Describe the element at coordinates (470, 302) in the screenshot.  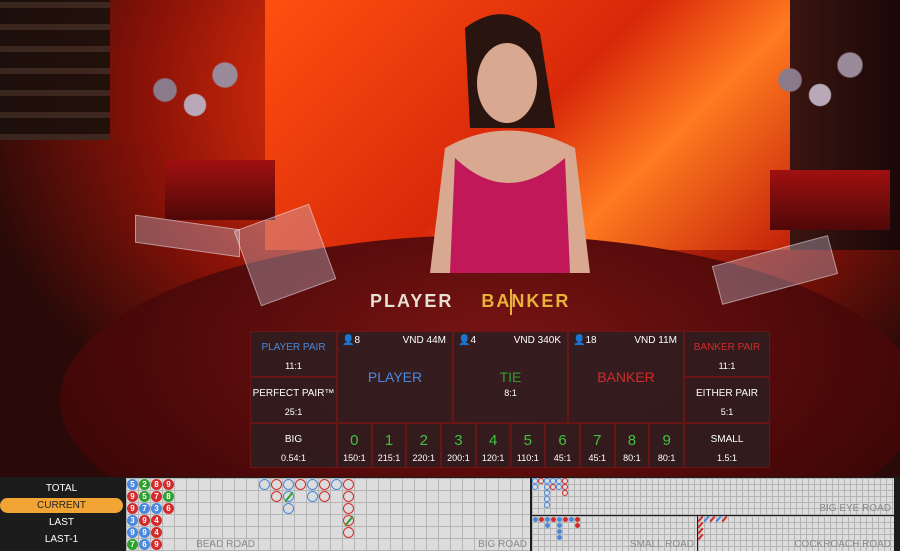
I see `table-player-banker-label: PLAYER BANKER` at that location.